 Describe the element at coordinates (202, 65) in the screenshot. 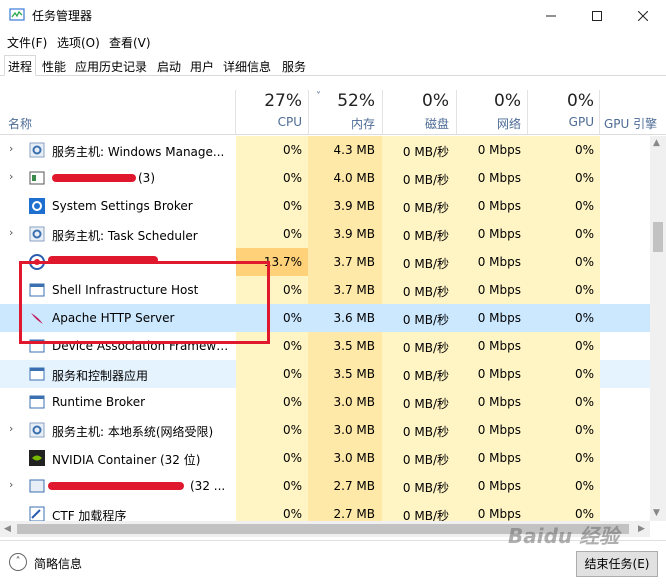

I see `tab-users: 用户` at that location.